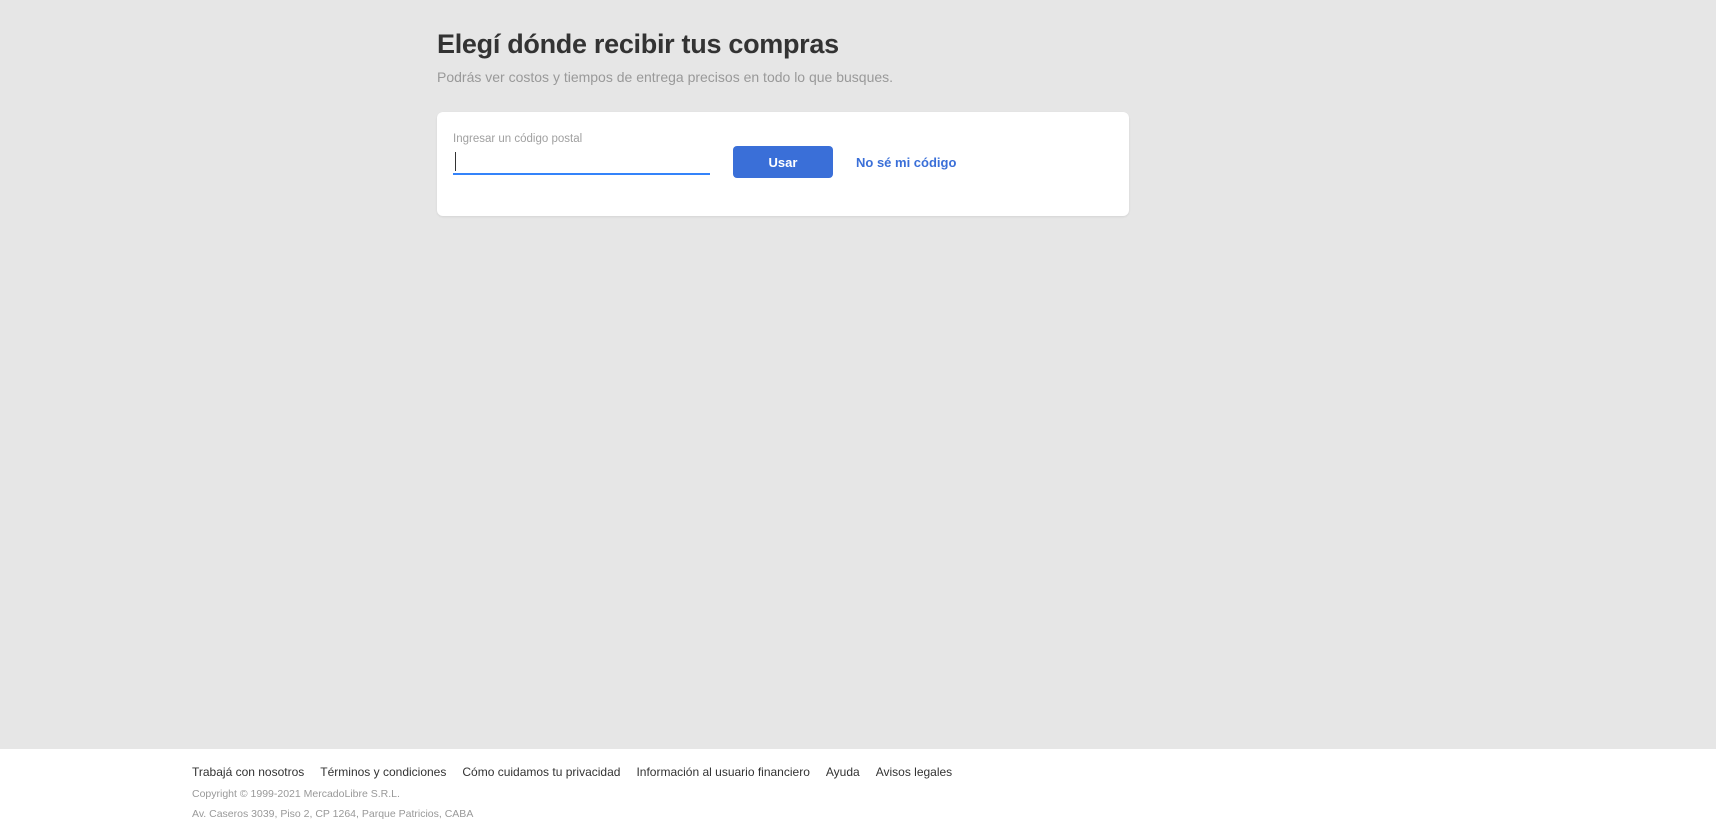  I want to click on use-button: Usar, so click(783, 162).